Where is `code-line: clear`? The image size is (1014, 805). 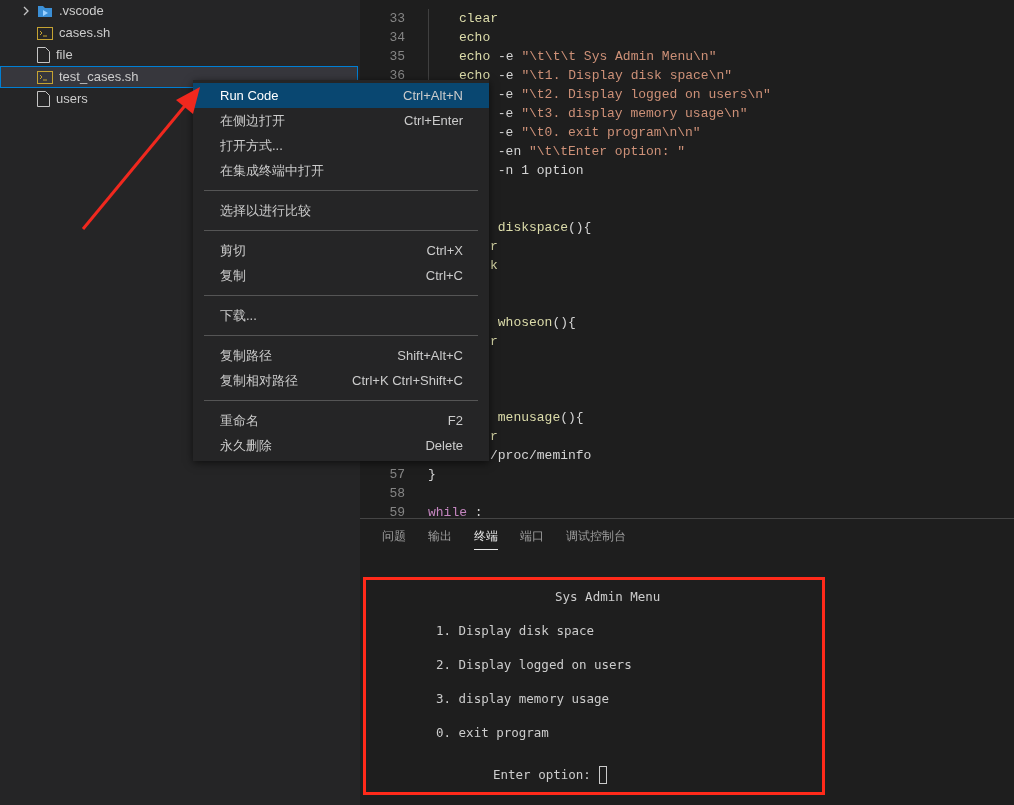
code-line: clear is located at coordinates (463, 18).